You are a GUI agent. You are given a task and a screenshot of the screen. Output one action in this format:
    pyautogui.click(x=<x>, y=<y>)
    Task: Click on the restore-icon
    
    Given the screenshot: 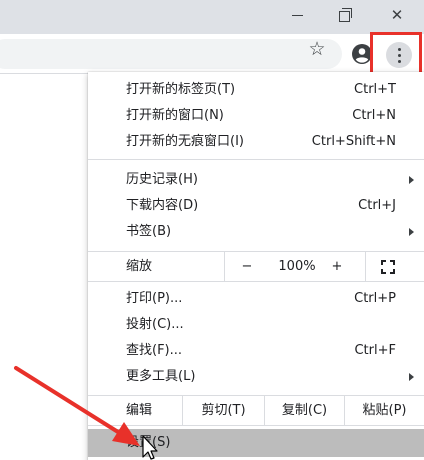 What is the action you would take?
    pyautogui.click(x=345, y=15)
    